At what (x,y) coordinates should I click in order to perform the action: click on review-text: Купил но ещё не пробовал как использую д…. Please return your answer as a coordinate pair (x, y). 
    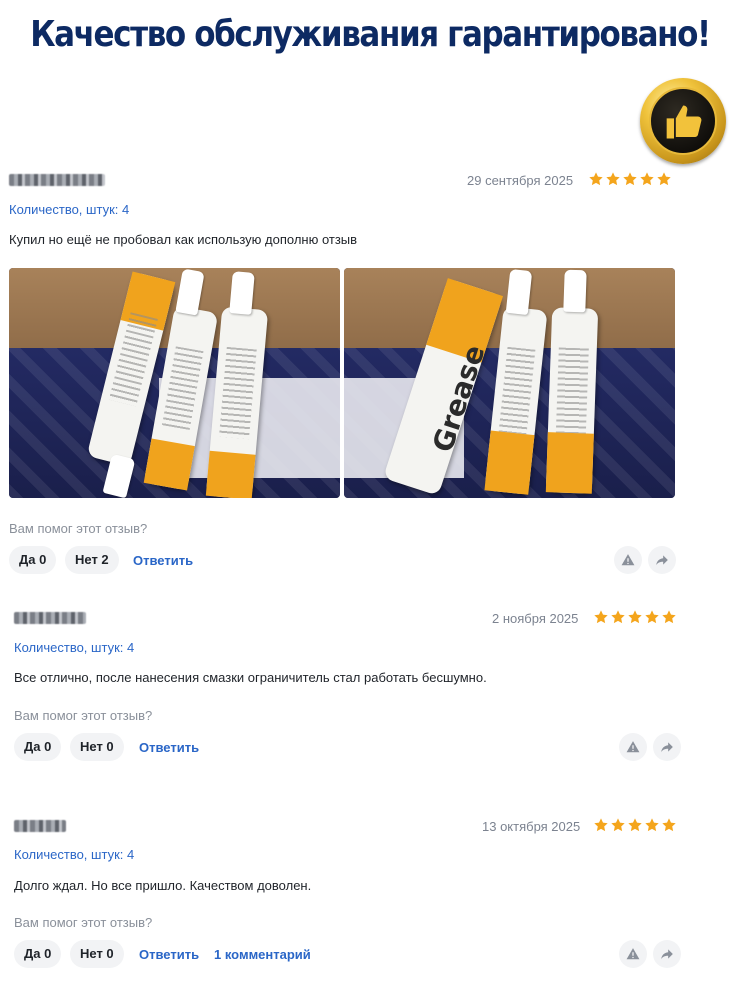
    Looking at the image, I should click on (183, 239).